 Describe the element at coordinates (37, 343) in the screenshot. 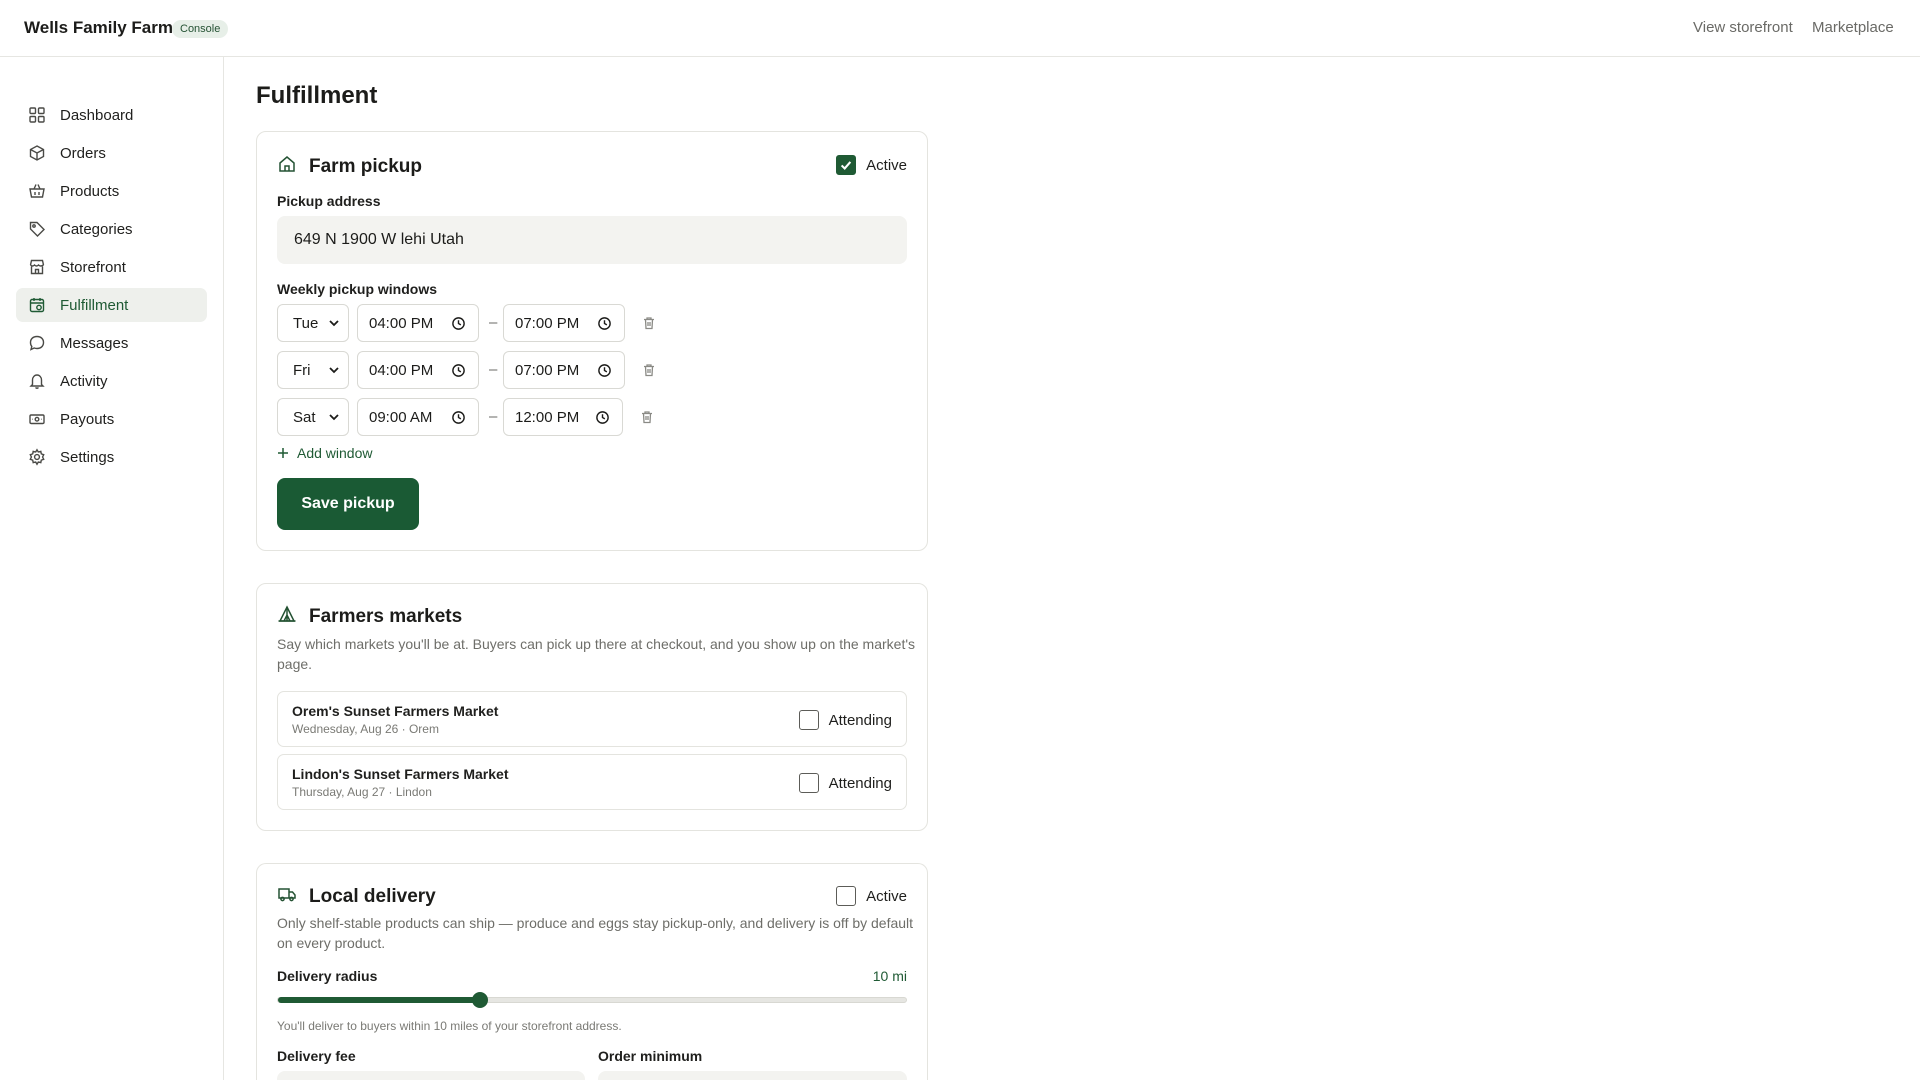

I see `chat-icon` at that location.